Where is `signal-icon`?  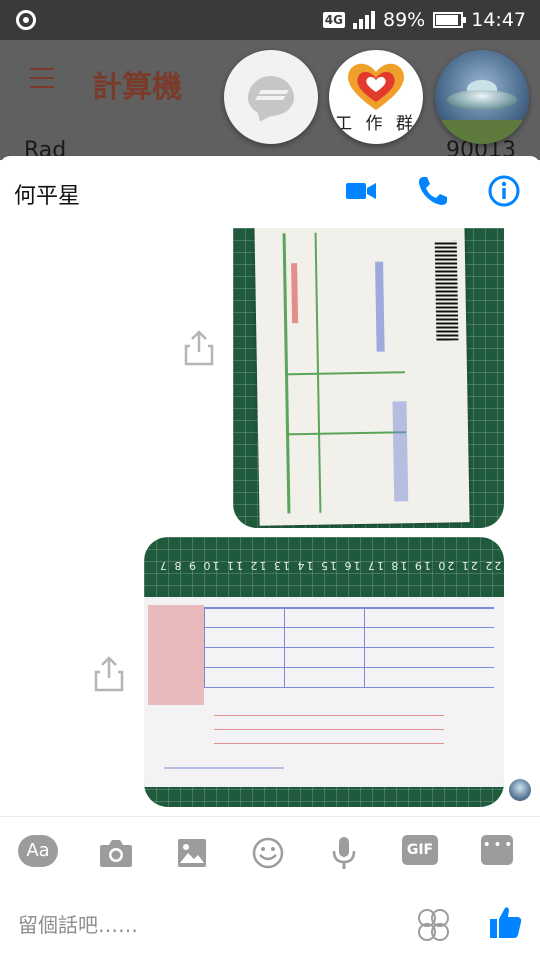 signal-icon is located at coordinates (364, 20).